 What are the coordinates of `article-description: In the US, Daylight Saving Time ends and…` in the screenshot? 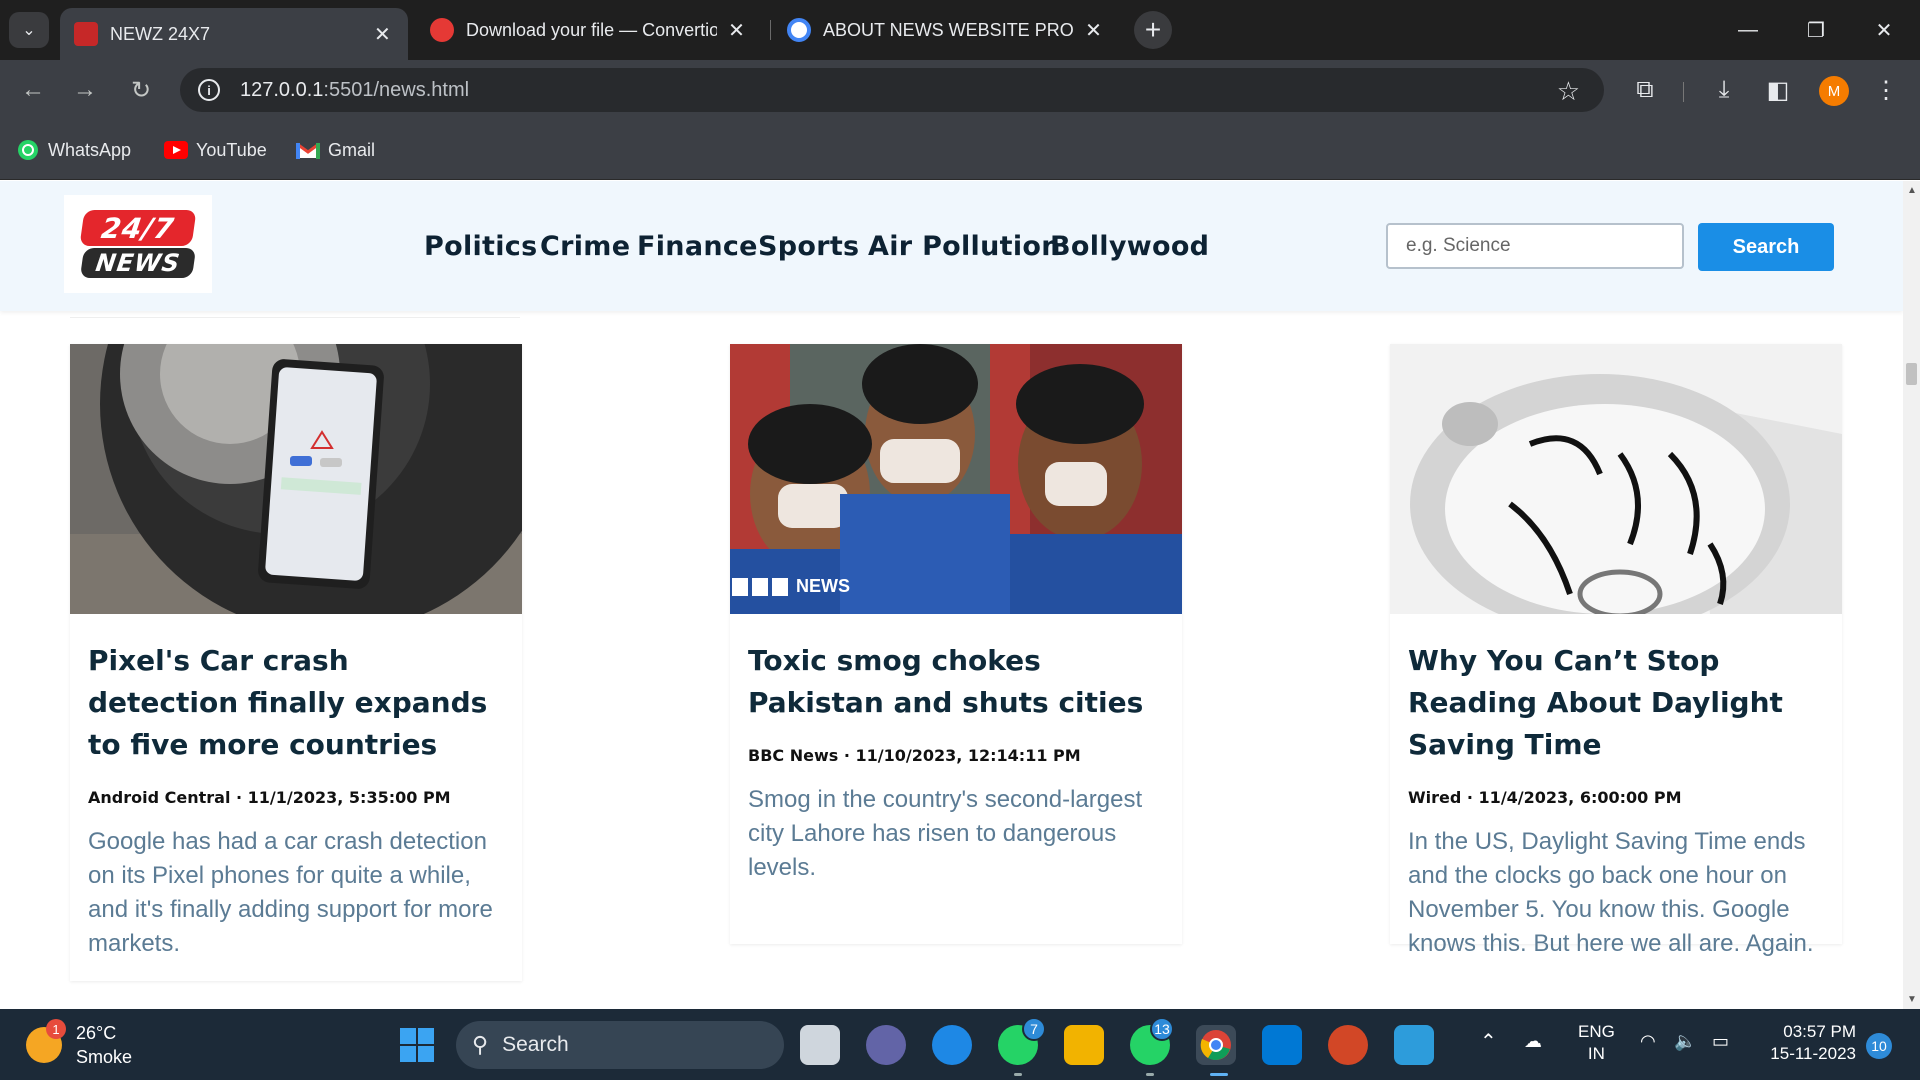 It's located at (1611, 892).